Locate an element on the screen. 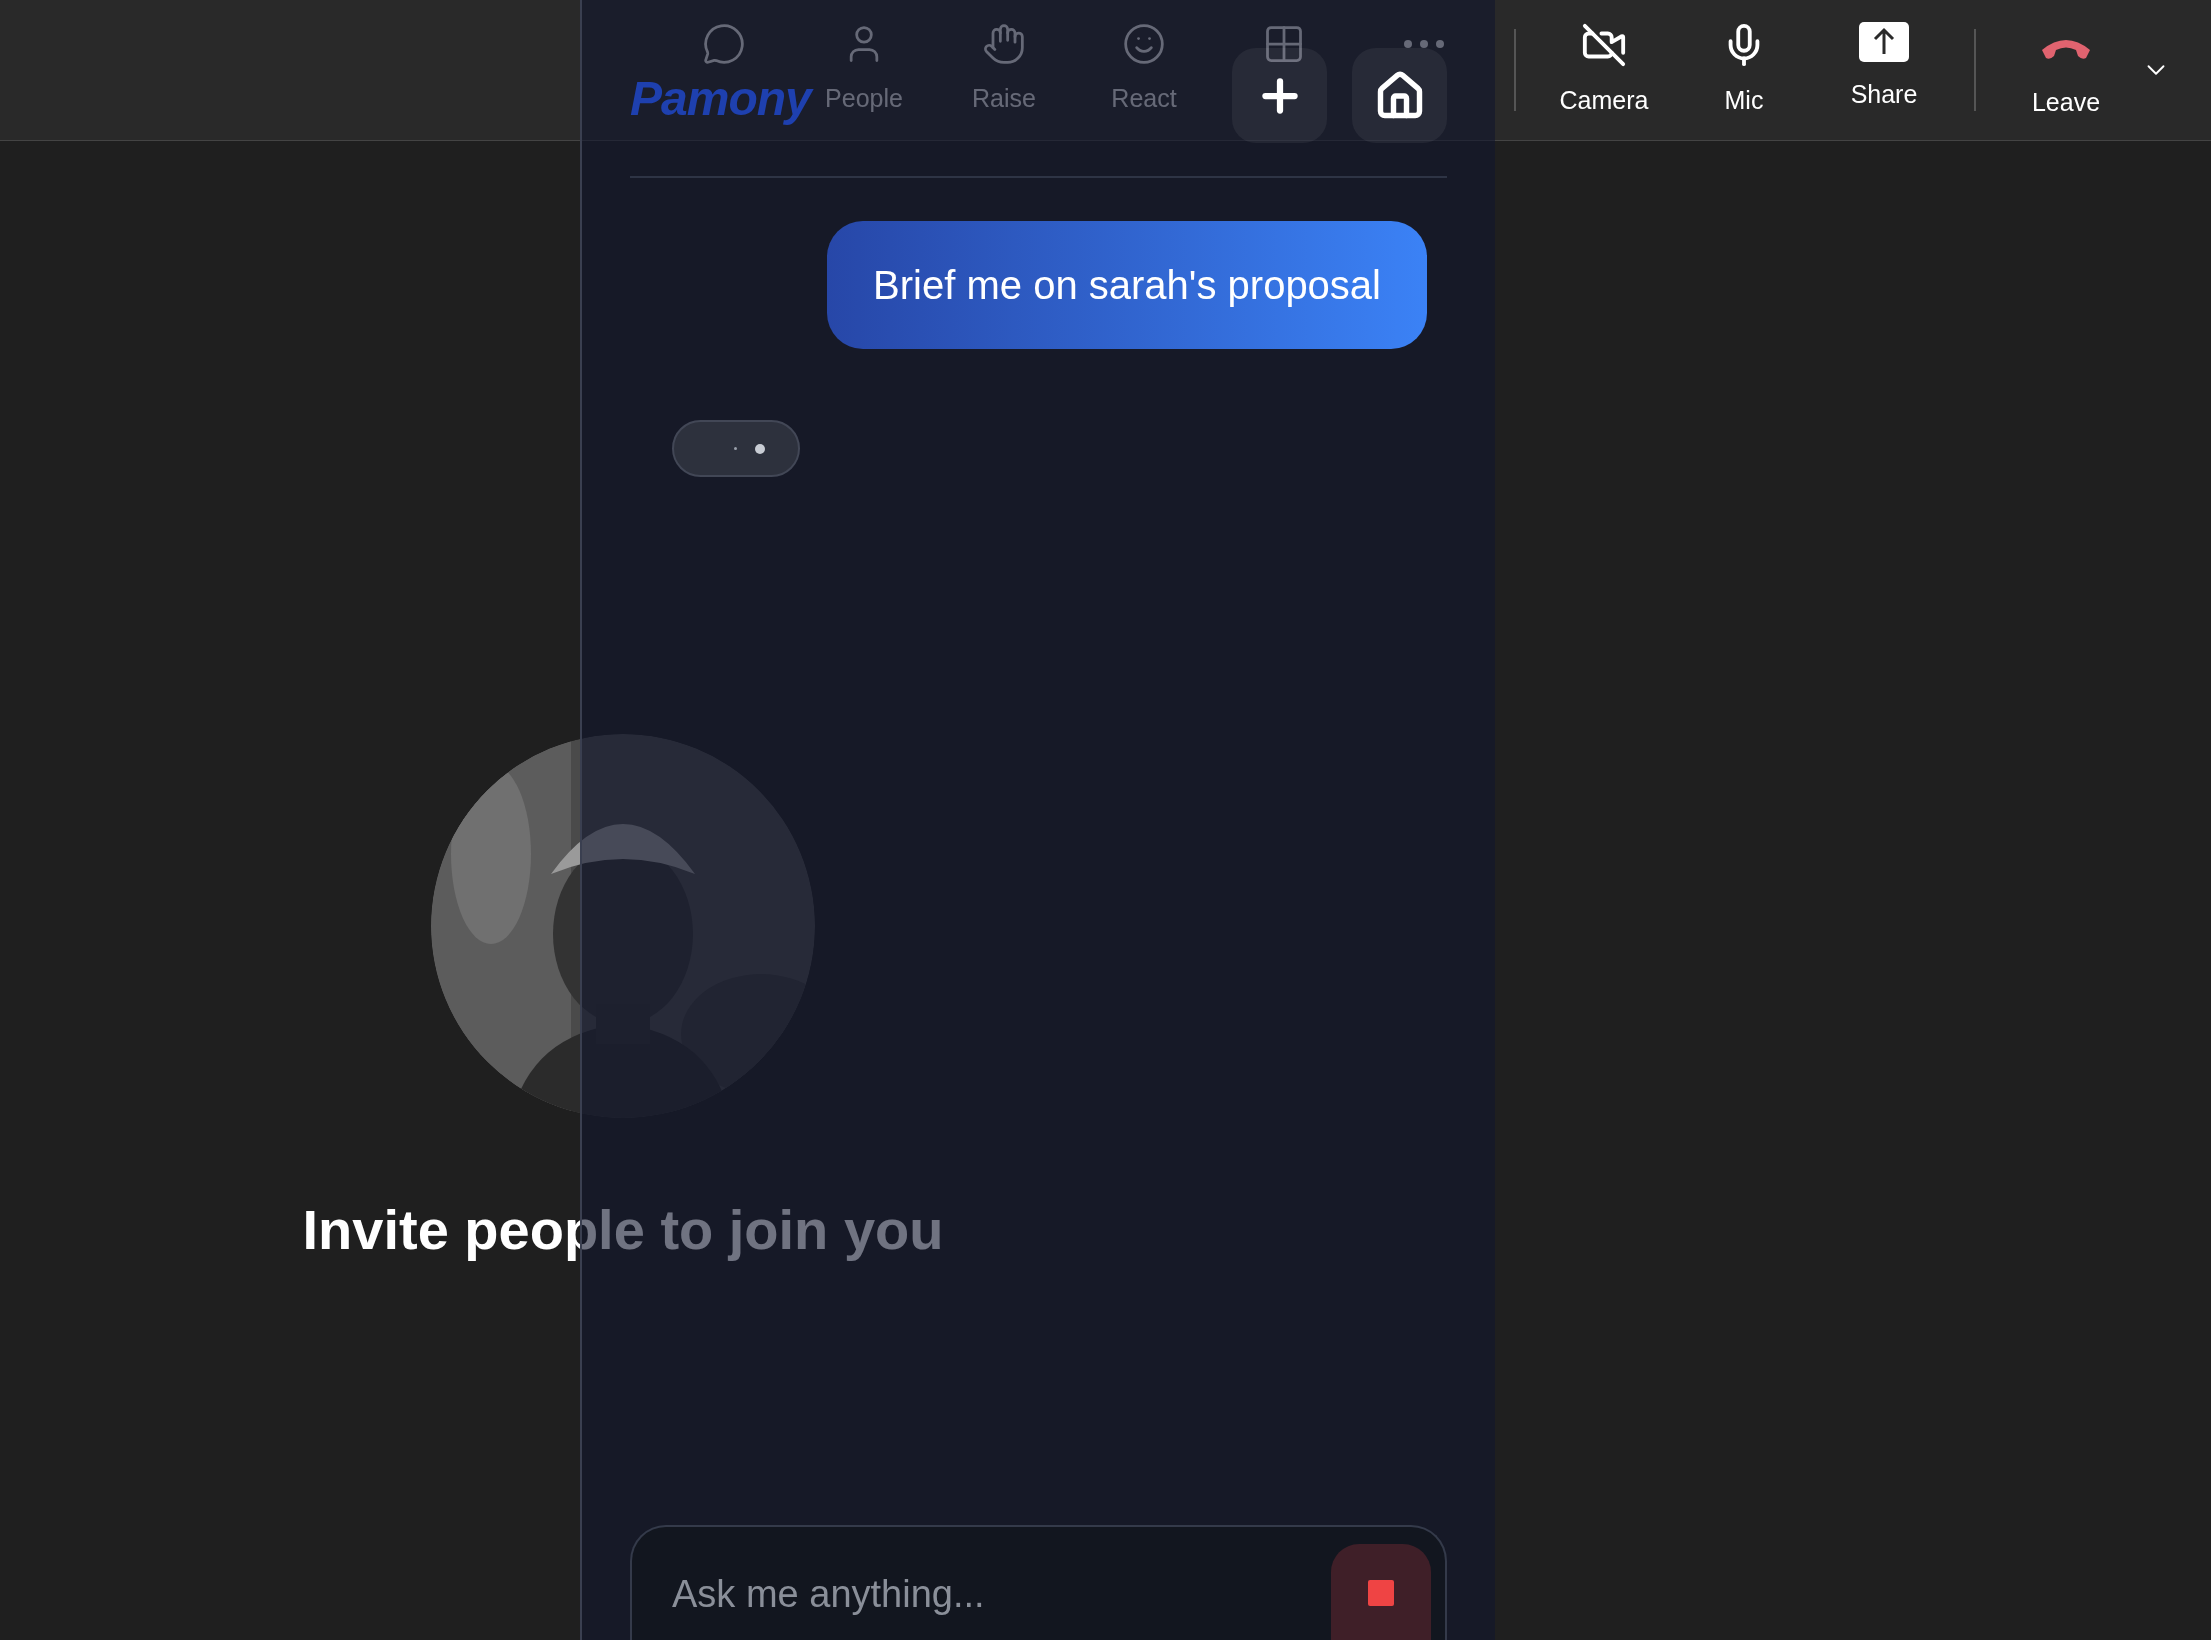 The height and width of the screenshot is (1640, 2211). toolbar-button: Camera is located at coordinates (1604, 70).